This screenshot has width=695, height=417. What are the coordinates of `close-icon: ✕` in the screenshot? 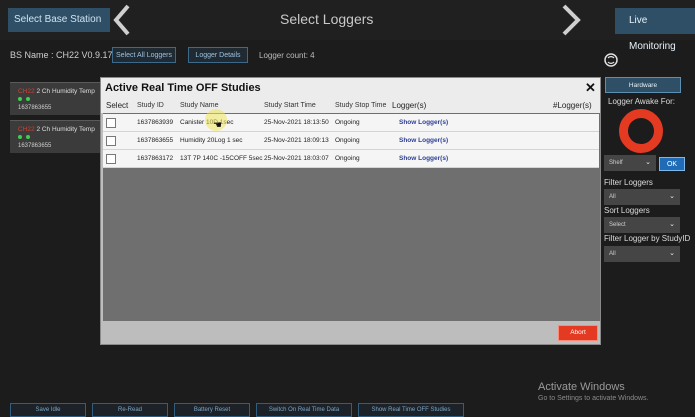 It's located at (590, 88).